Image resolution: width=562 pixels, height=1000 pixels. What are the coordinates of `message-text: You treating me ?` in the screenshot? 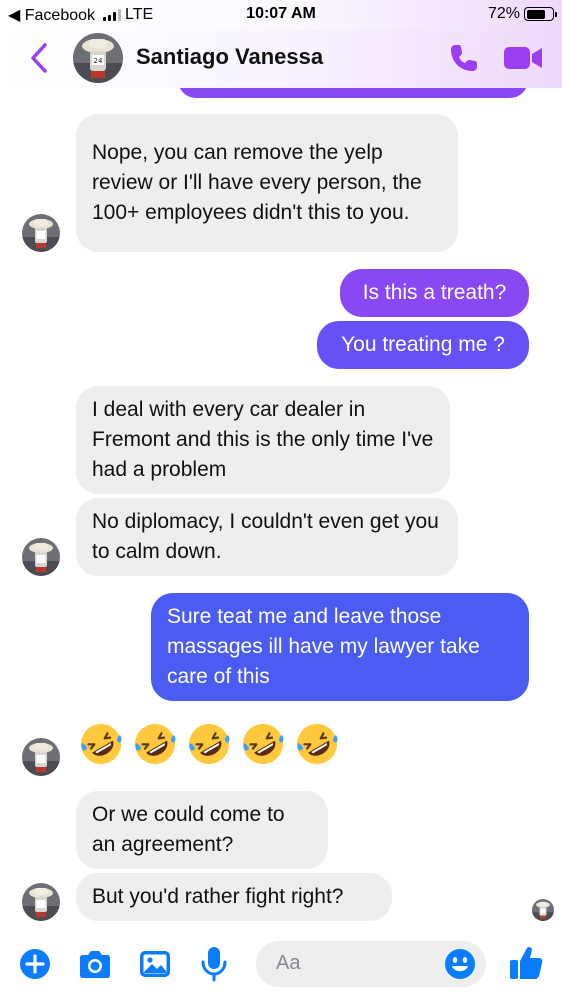 It's located at (423, 344).